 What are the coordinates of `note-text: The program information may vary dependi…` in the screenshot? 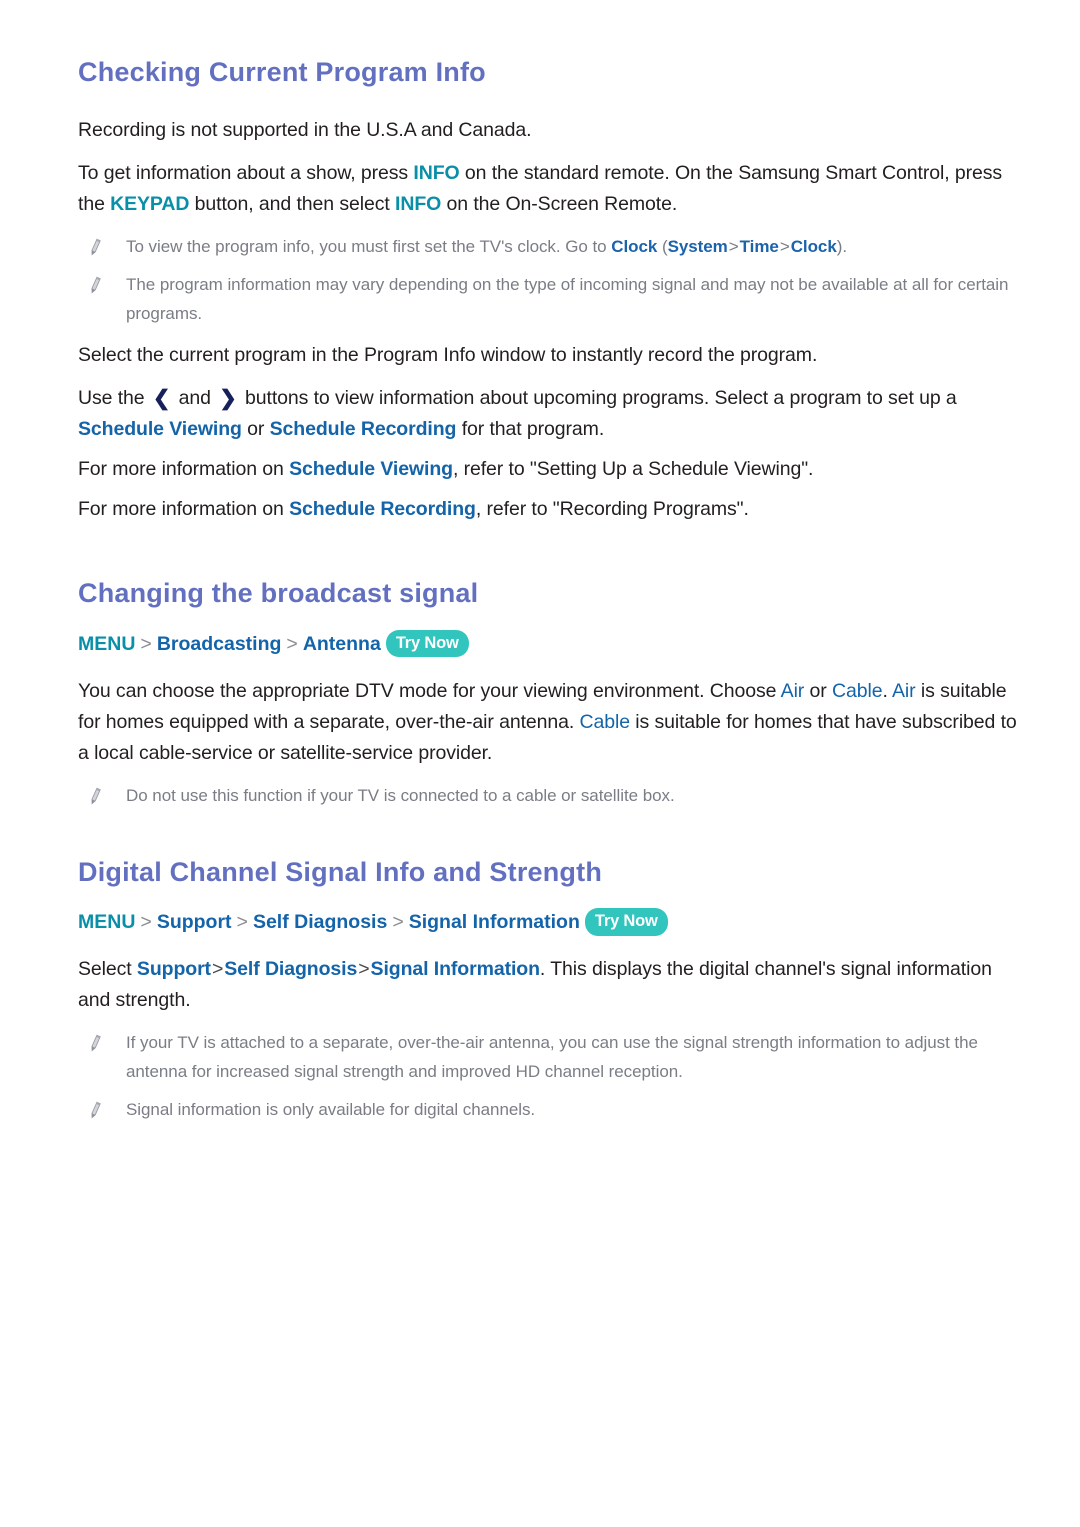 It's located at (567, 299).